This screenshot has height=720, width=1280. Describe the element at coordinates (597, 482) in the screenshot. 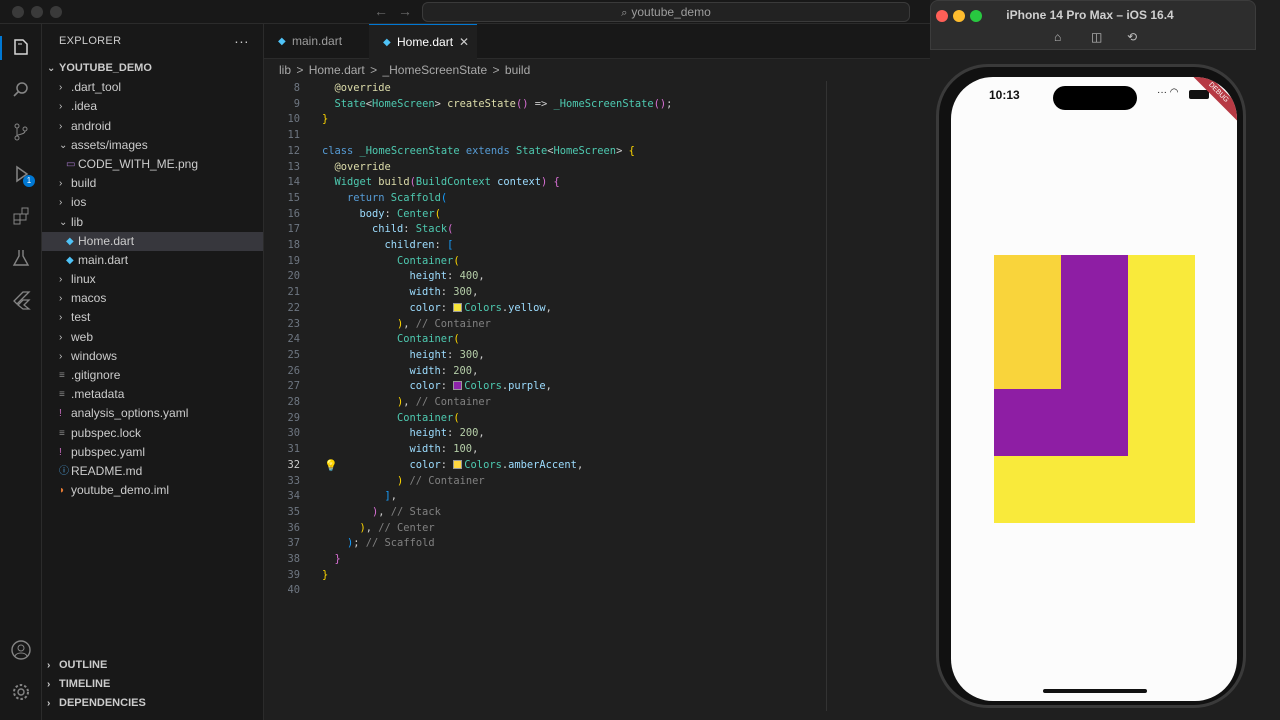

I see `code-line: 33) // Container` at that location.